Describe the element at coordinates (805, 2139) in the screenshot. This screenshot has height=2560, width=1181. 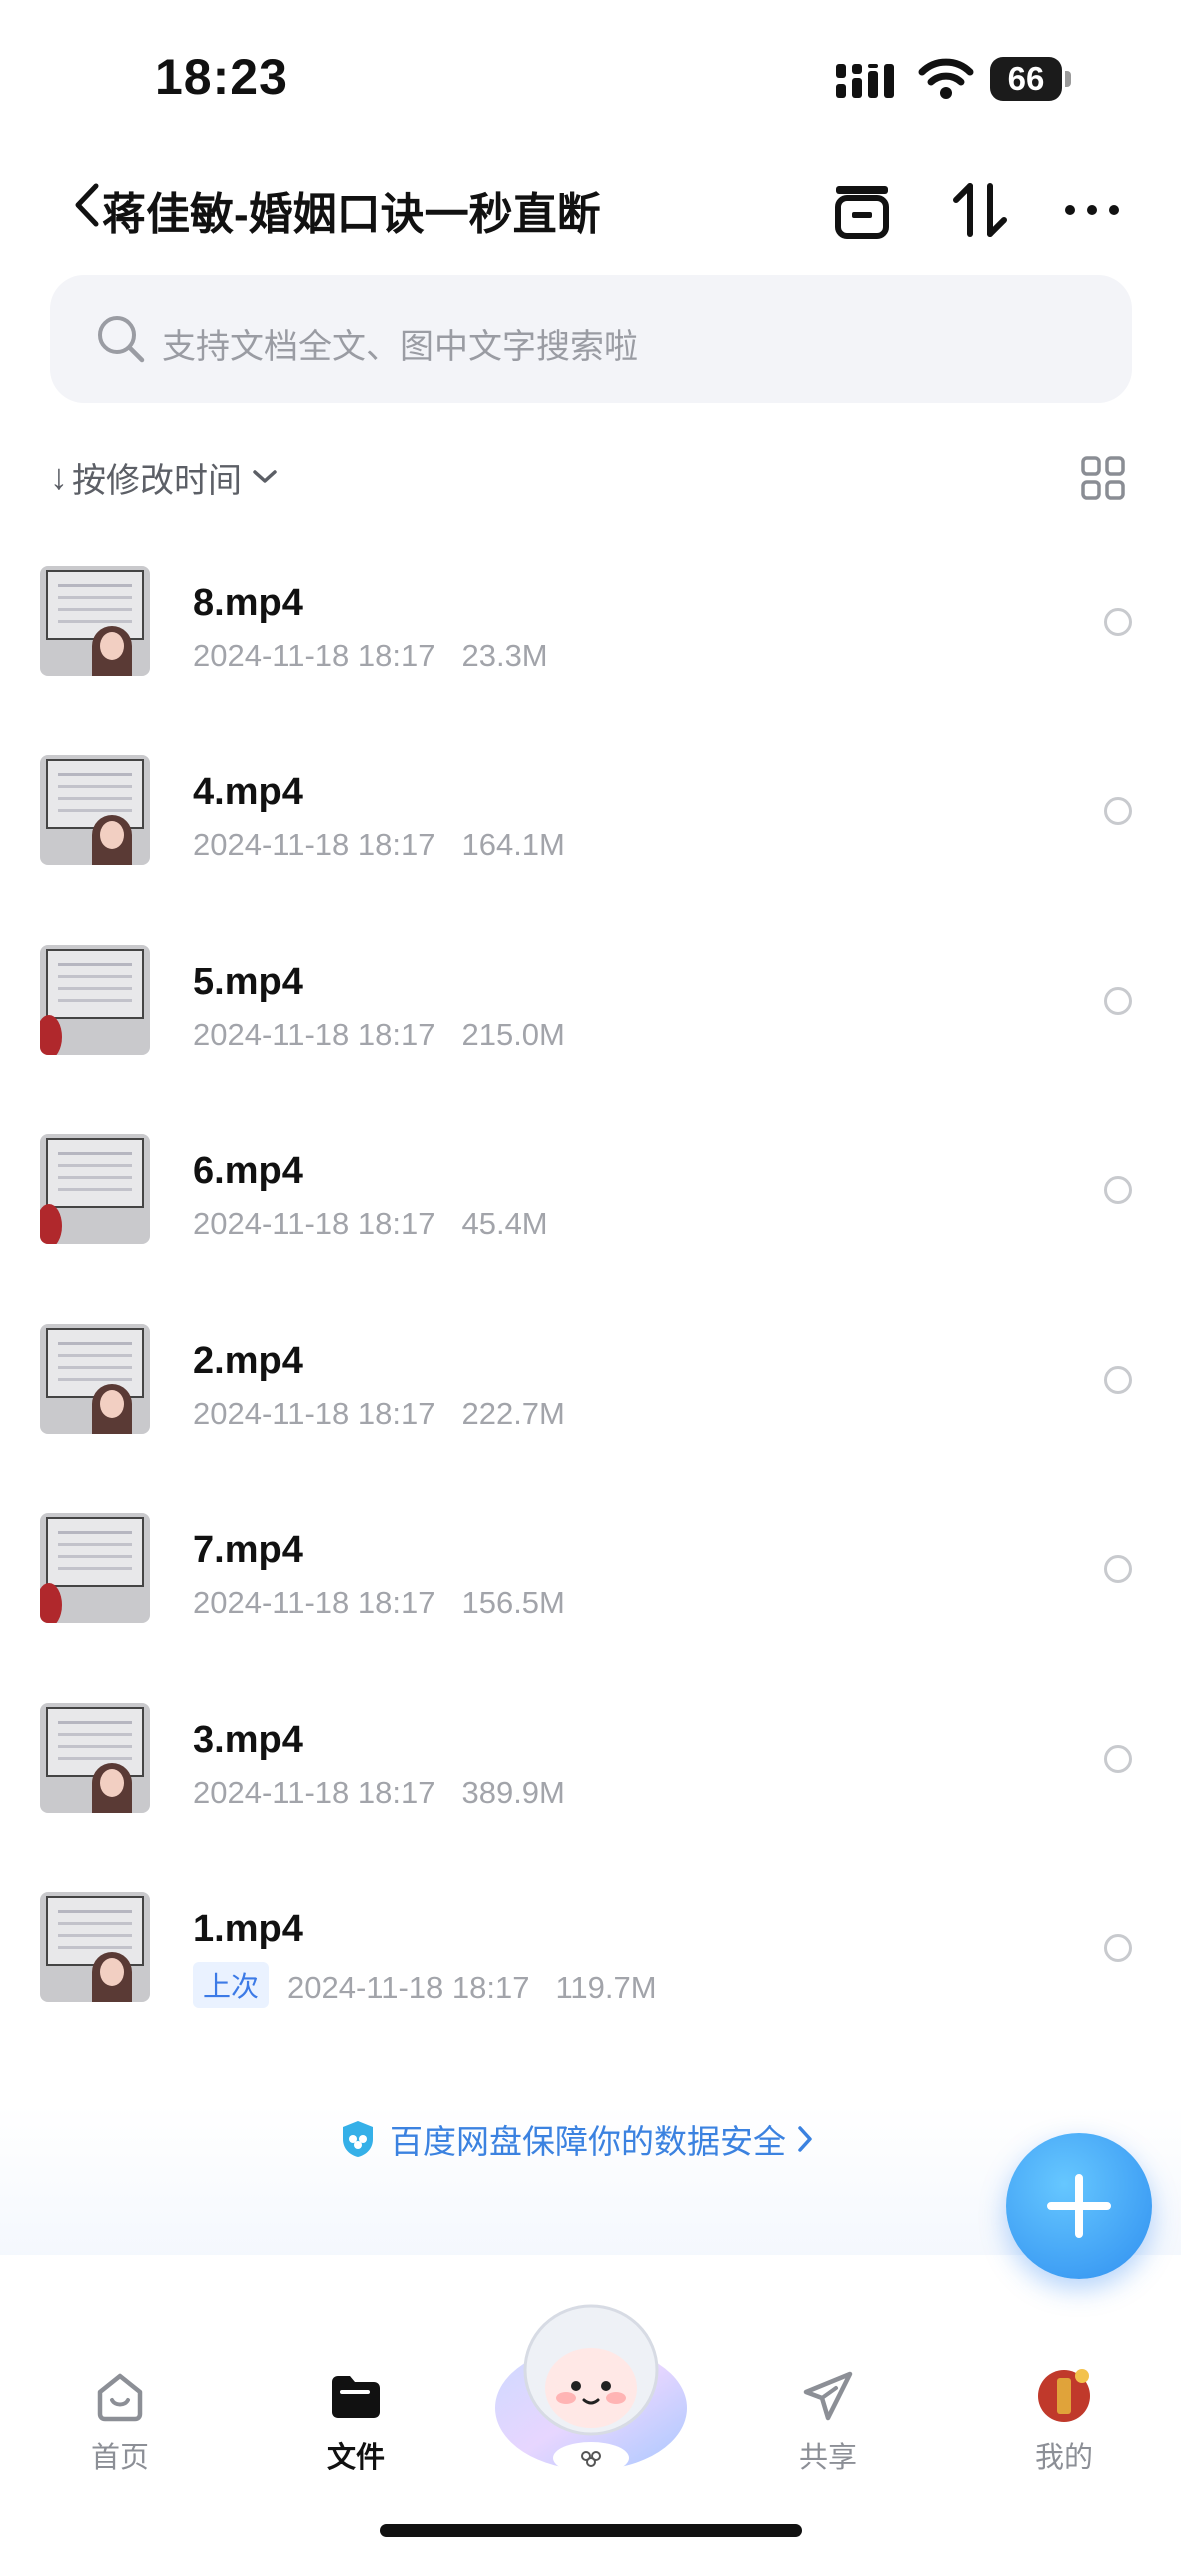
I see `chevron-right-icon` at that location.